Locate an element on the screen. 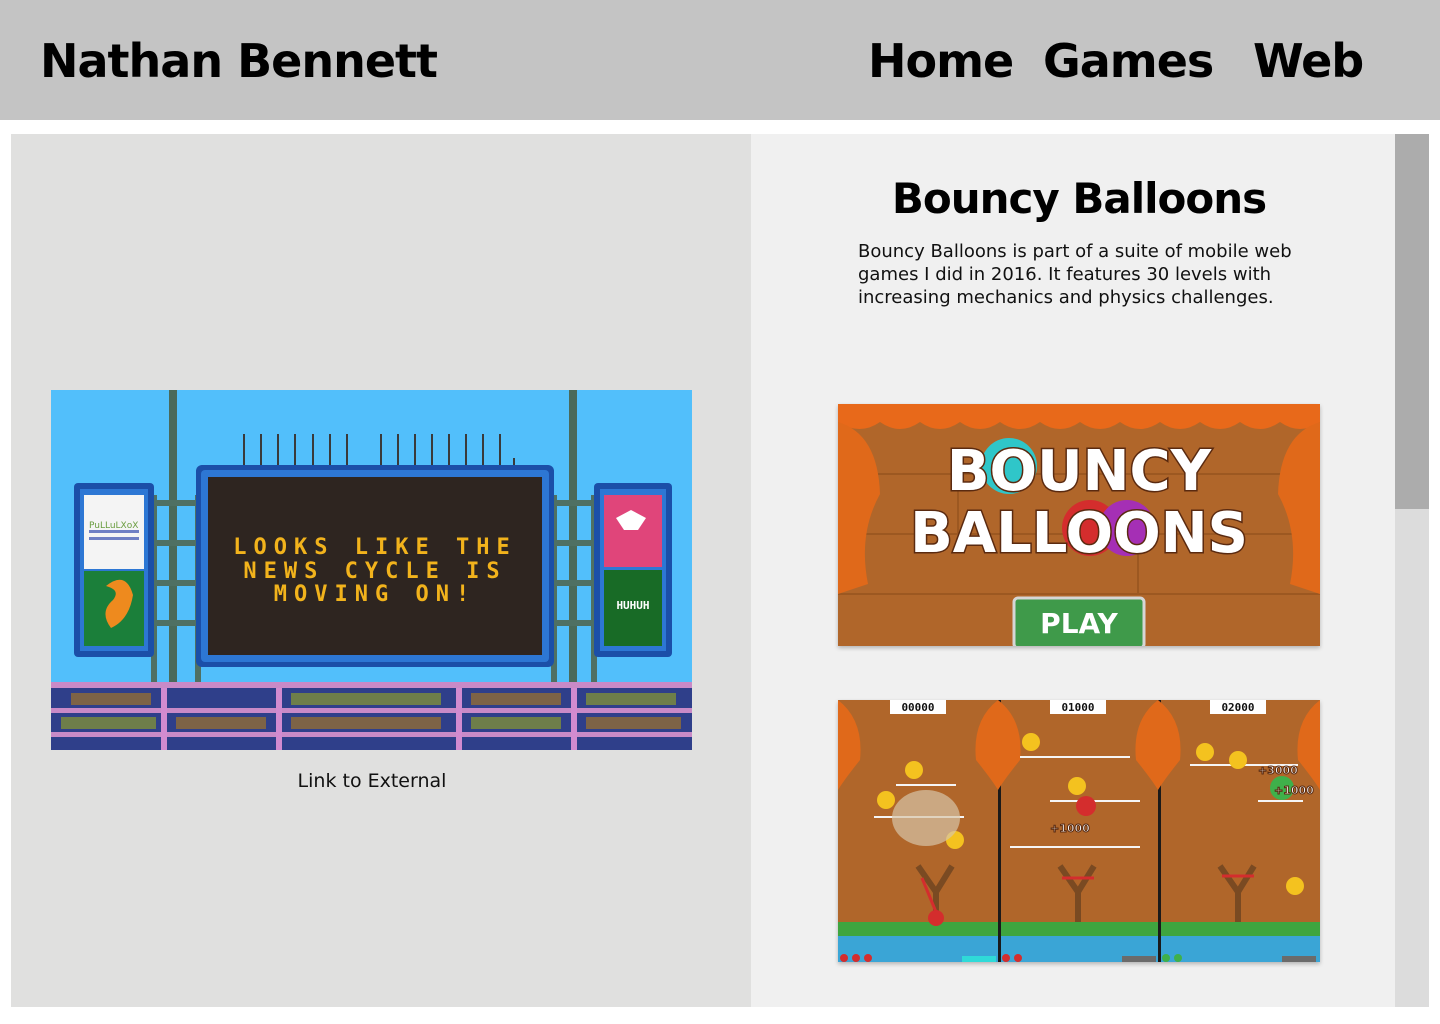 This screenshot has height=1024, width=1440. top-header: Nathan Bennett Home Games Web is located at coordinates (720, 60).